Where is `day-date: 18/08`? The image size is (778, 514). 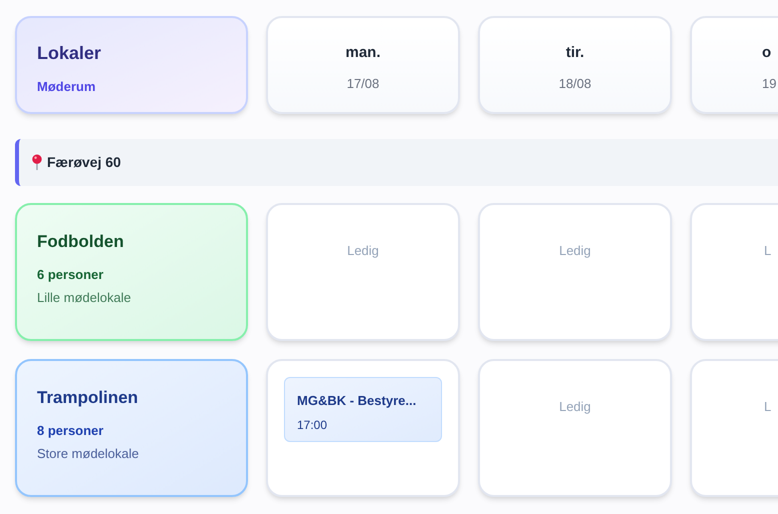
day-date: 18/08 is located at coordinates (575, 83).